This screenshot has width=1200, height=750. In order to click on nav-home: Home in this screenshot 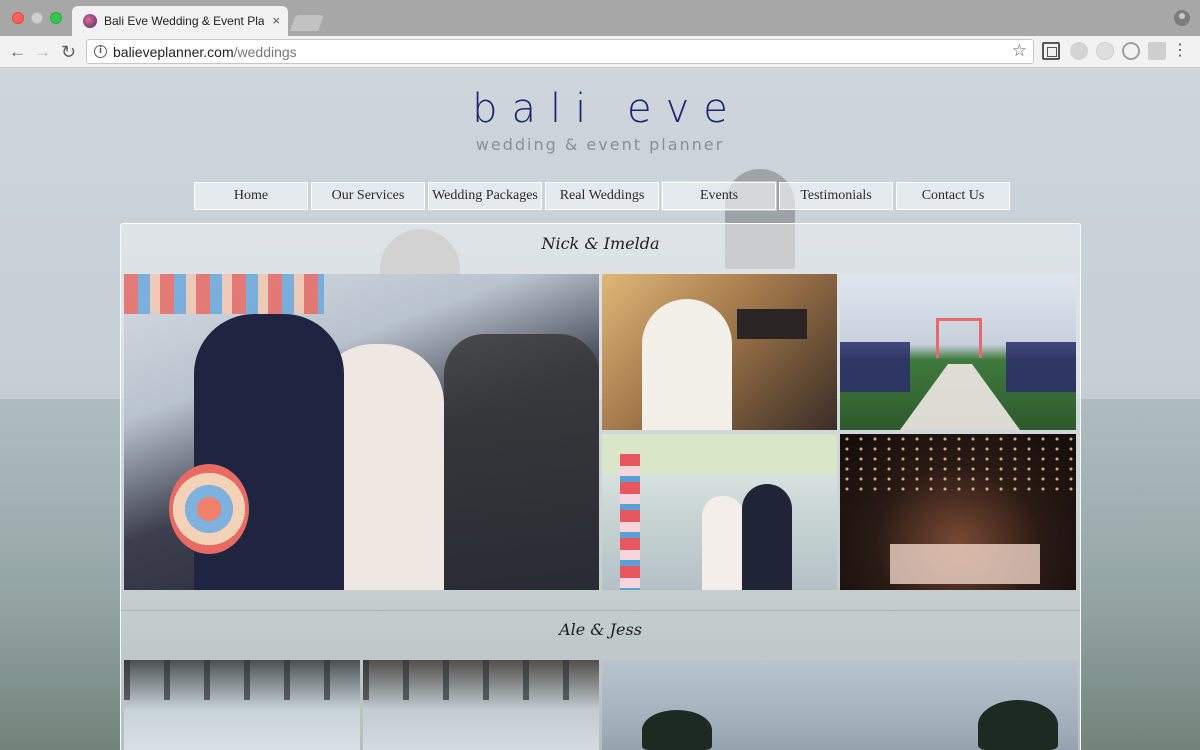, I will do `click(251, 196)`.